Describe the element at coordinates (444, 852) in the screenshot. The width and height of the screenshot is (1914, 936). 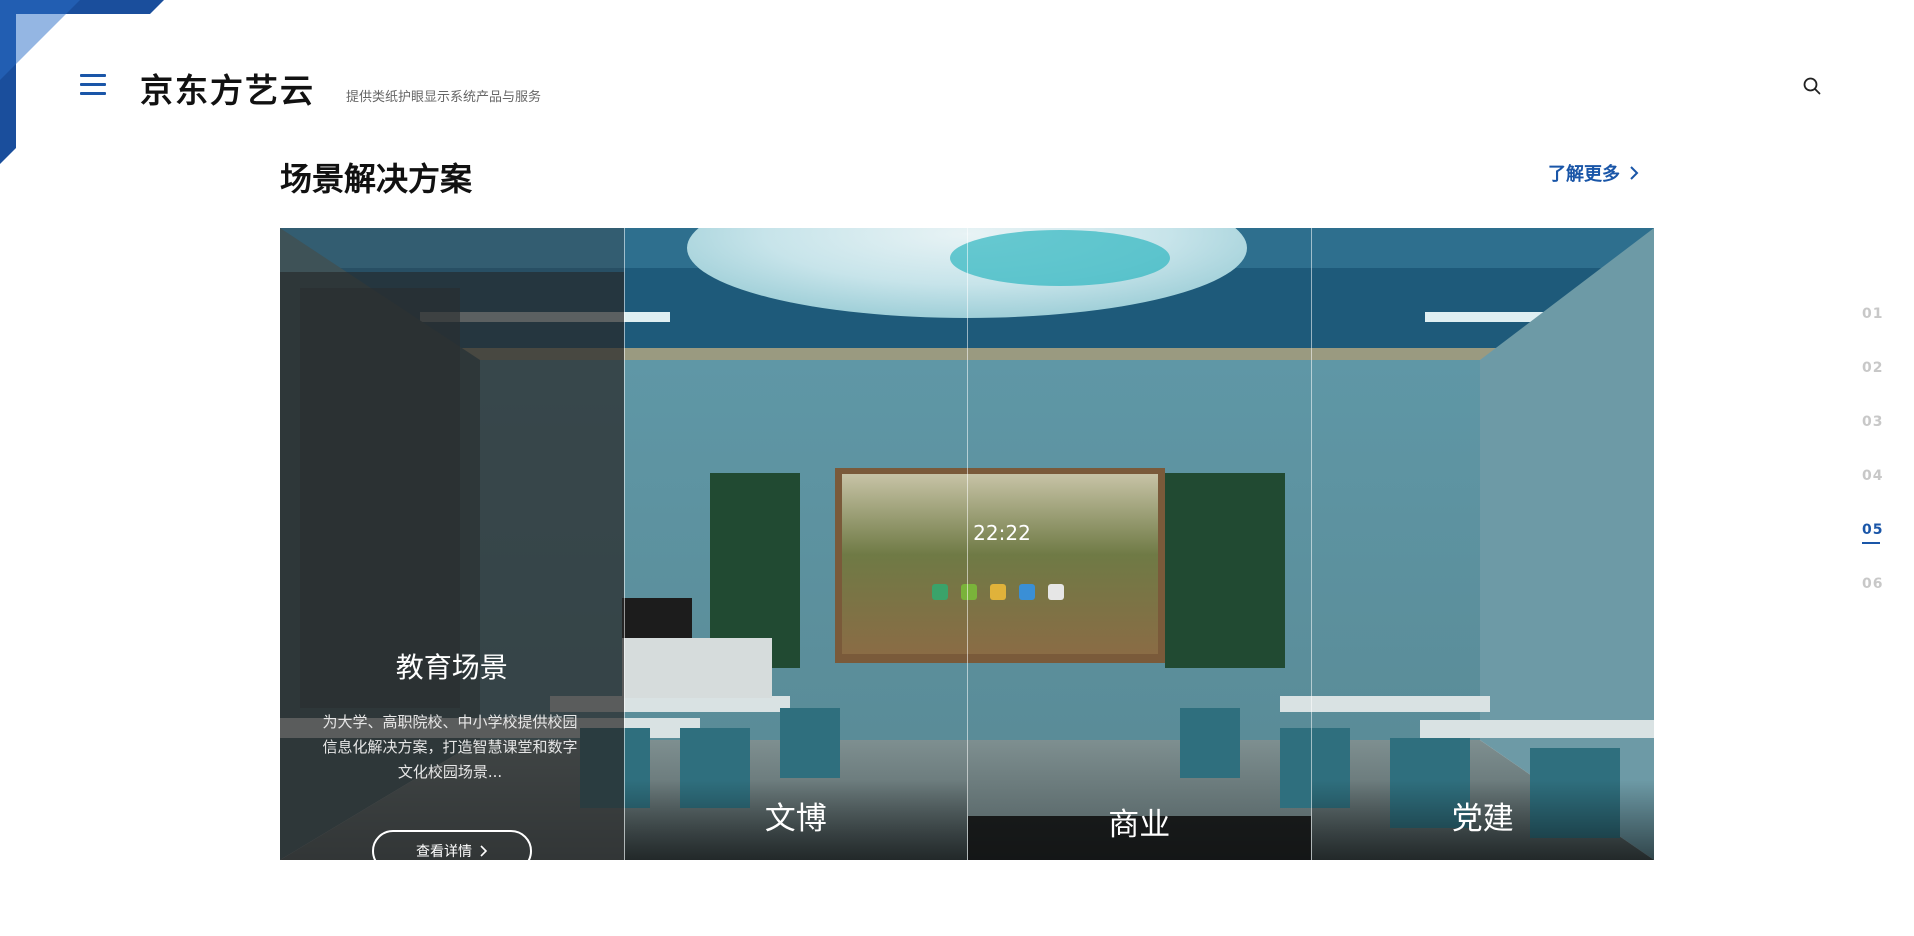
I see `view-details-label: 查看详情` at that location.